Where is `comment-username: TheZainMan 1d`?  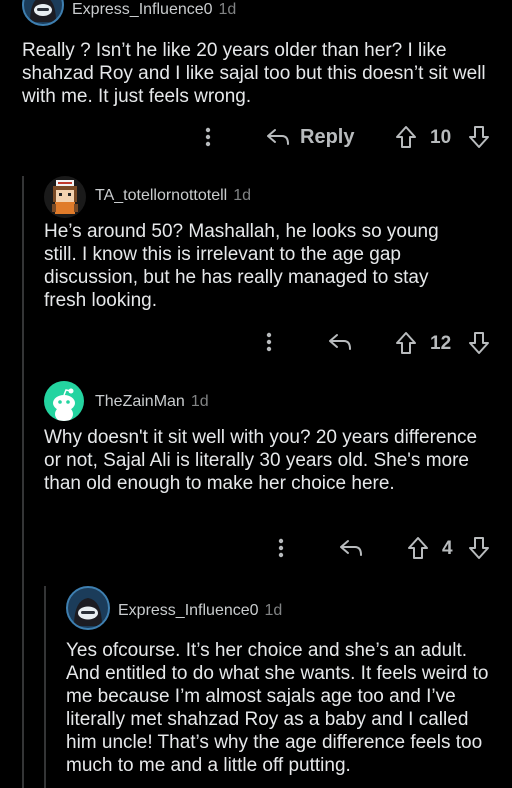
comment-username: TheZainMan 1d is located at coordinates (152, 402).